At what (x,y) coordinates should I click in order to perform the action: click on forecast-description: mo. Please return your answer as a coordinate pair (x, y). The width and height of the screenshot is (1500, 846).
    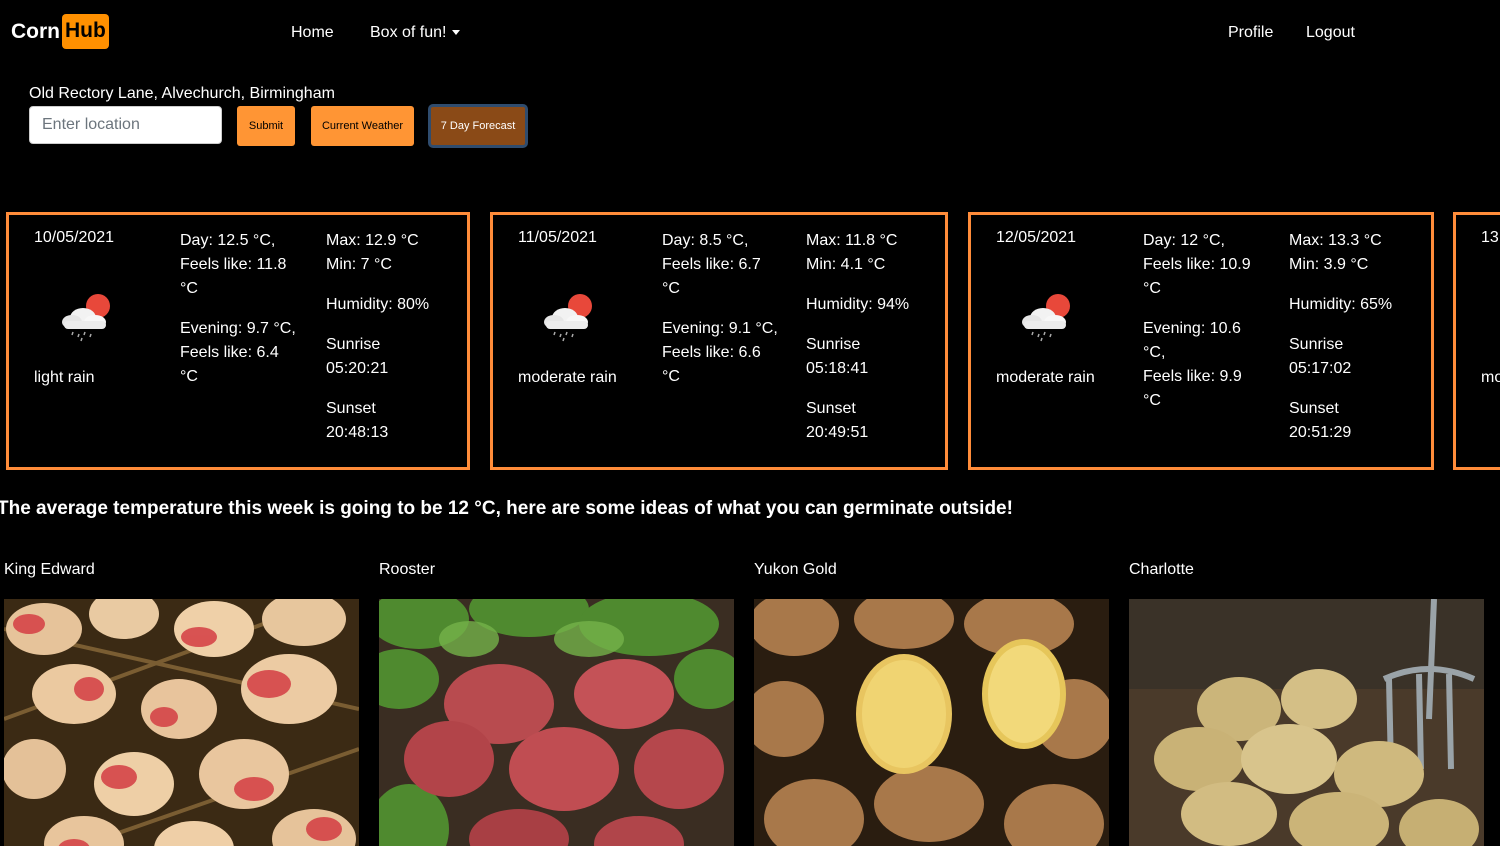
    Looking at the image, I should click on (1490, 377).